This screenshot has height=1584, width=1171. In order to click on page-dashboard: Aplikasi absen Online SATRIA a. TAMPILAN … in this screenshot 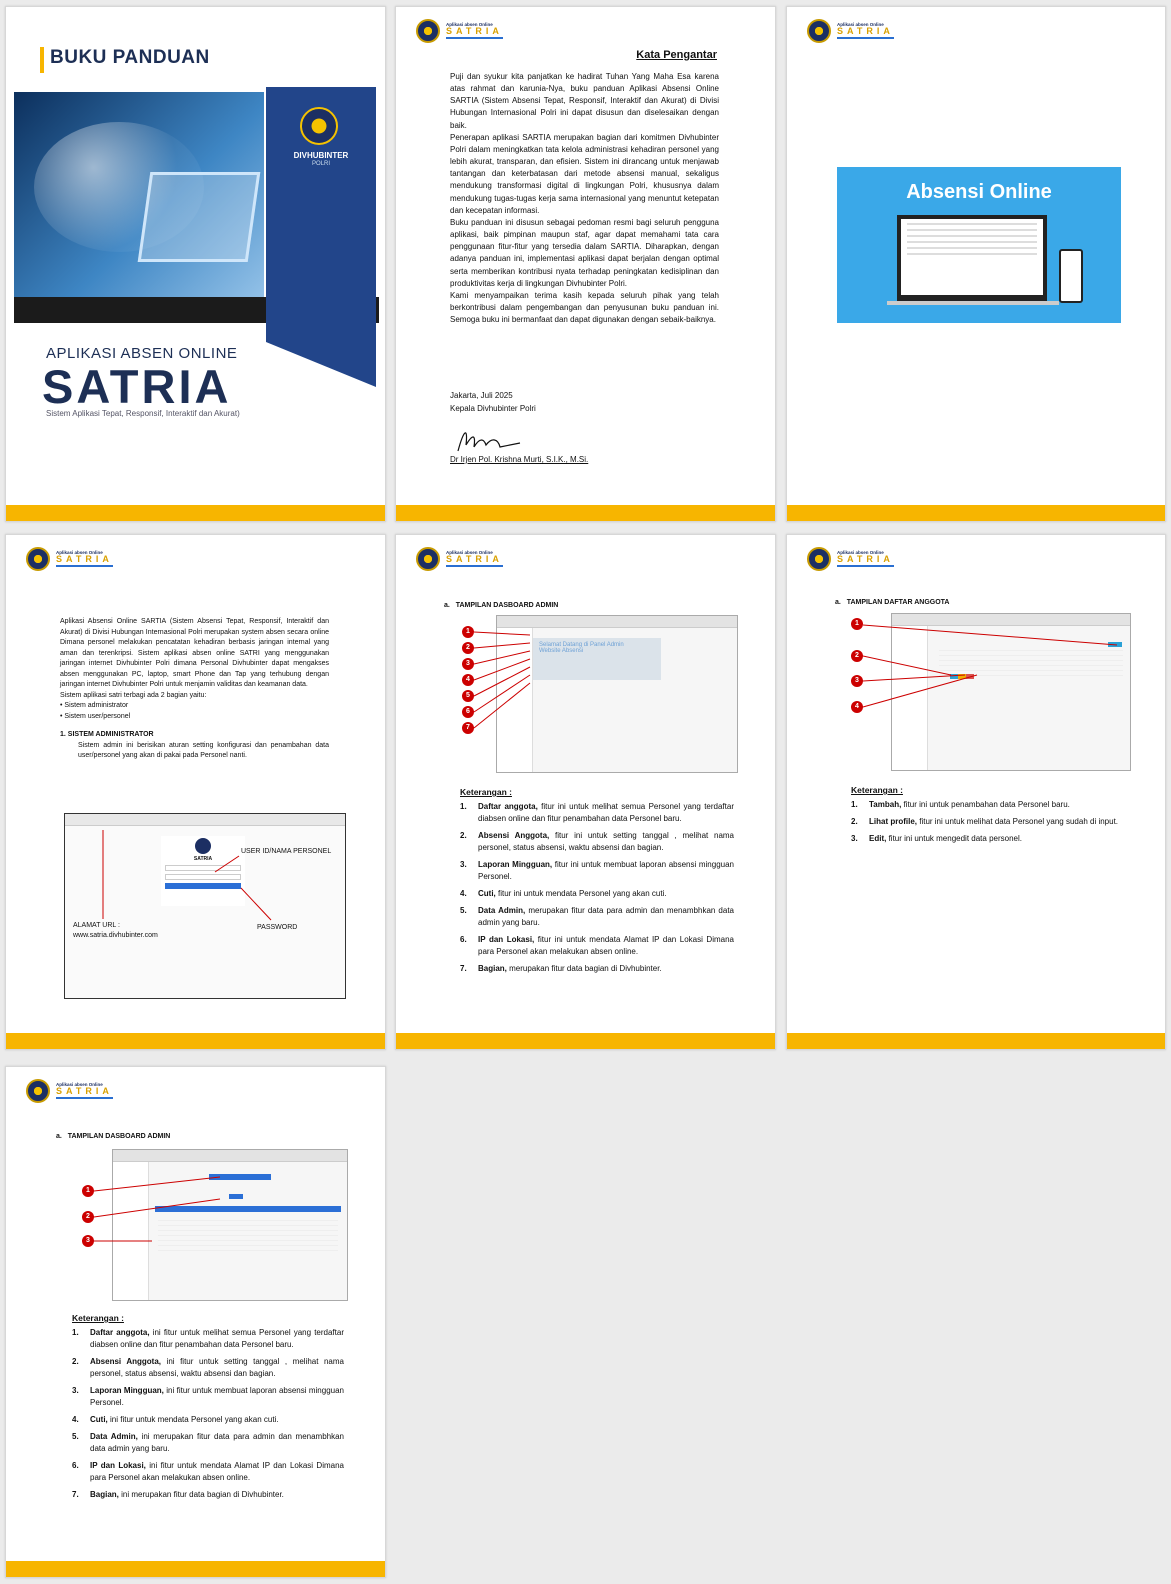, I will do `click(585, 792)`.